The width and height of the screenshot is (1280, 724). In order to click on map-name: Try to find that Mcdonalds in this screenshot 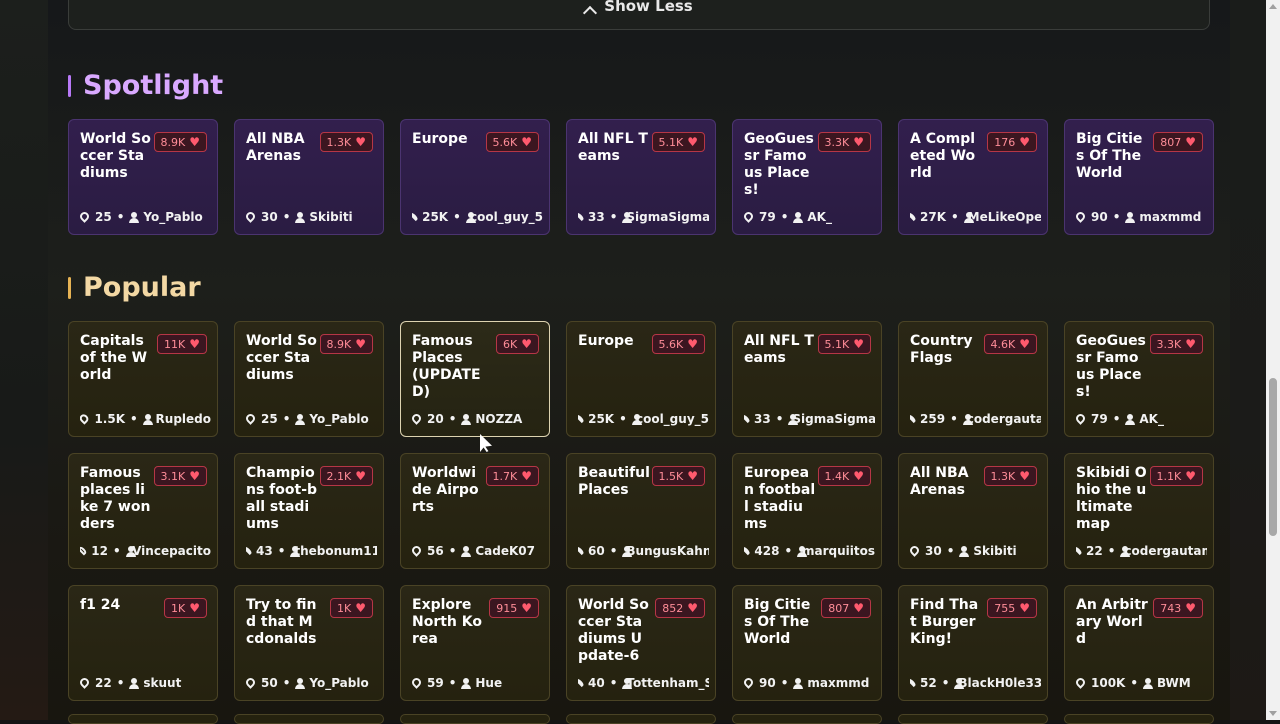, I will do `click(282, 622)`.